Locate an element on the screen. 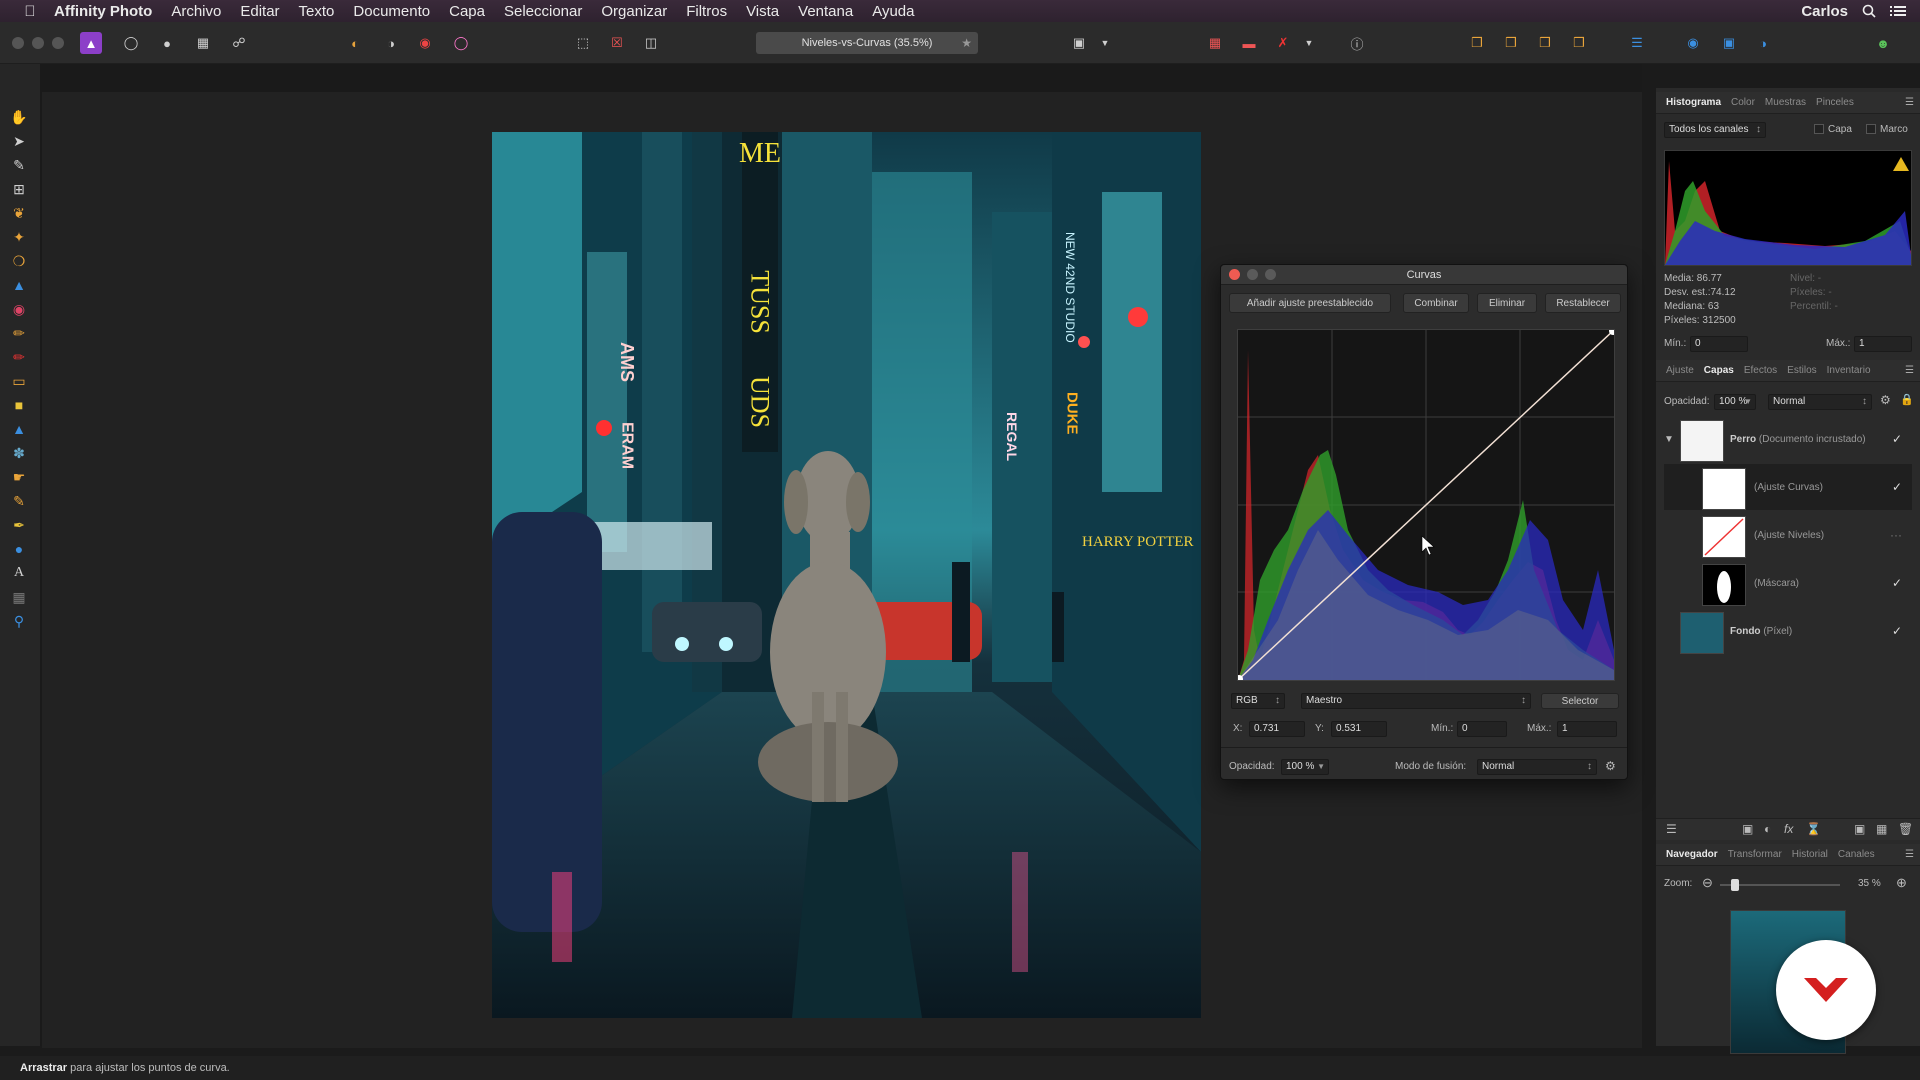  dodge-tool-icon: ■ is located at coordinates (19, 405).